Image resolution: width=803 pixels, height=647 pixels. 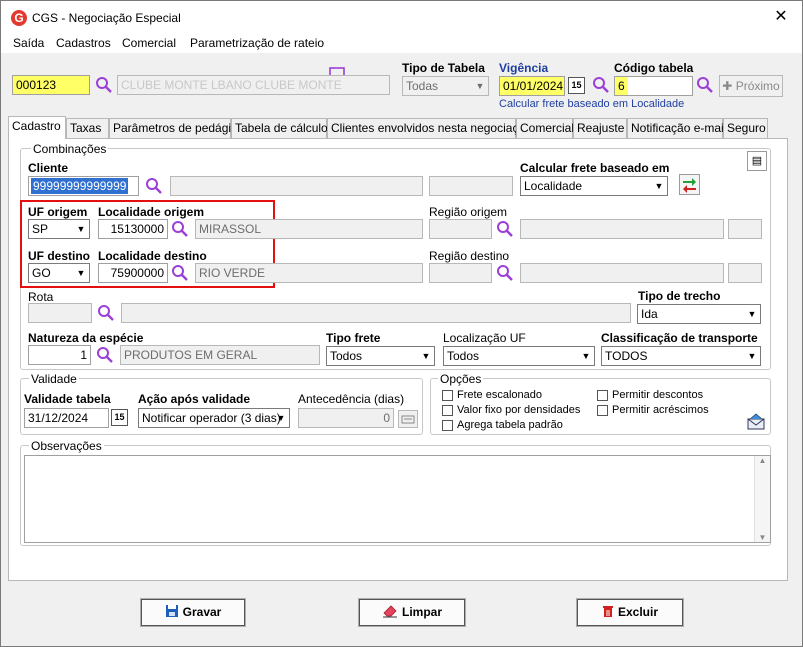 I want to click on scroll-down-icon: ▼, so click(x=762, y=537).